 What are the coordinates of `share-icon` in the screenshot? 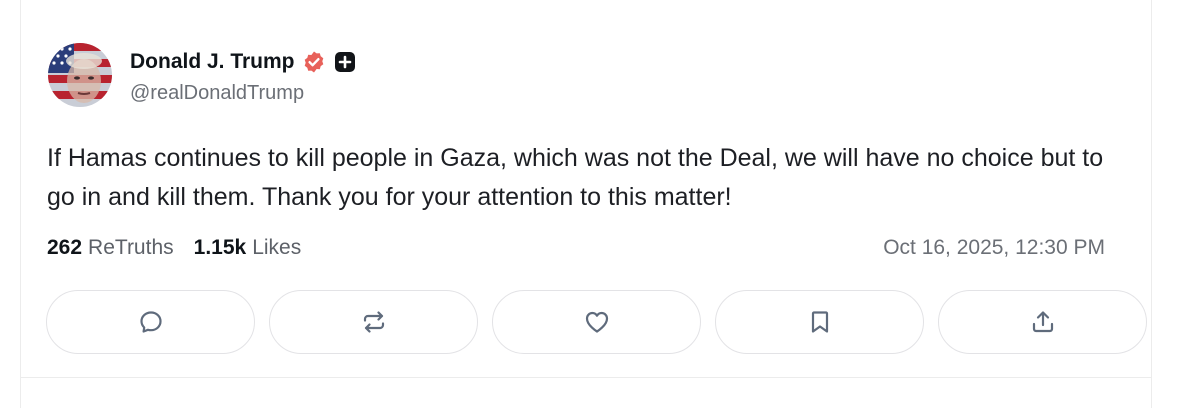 It's located at (1042, 322).